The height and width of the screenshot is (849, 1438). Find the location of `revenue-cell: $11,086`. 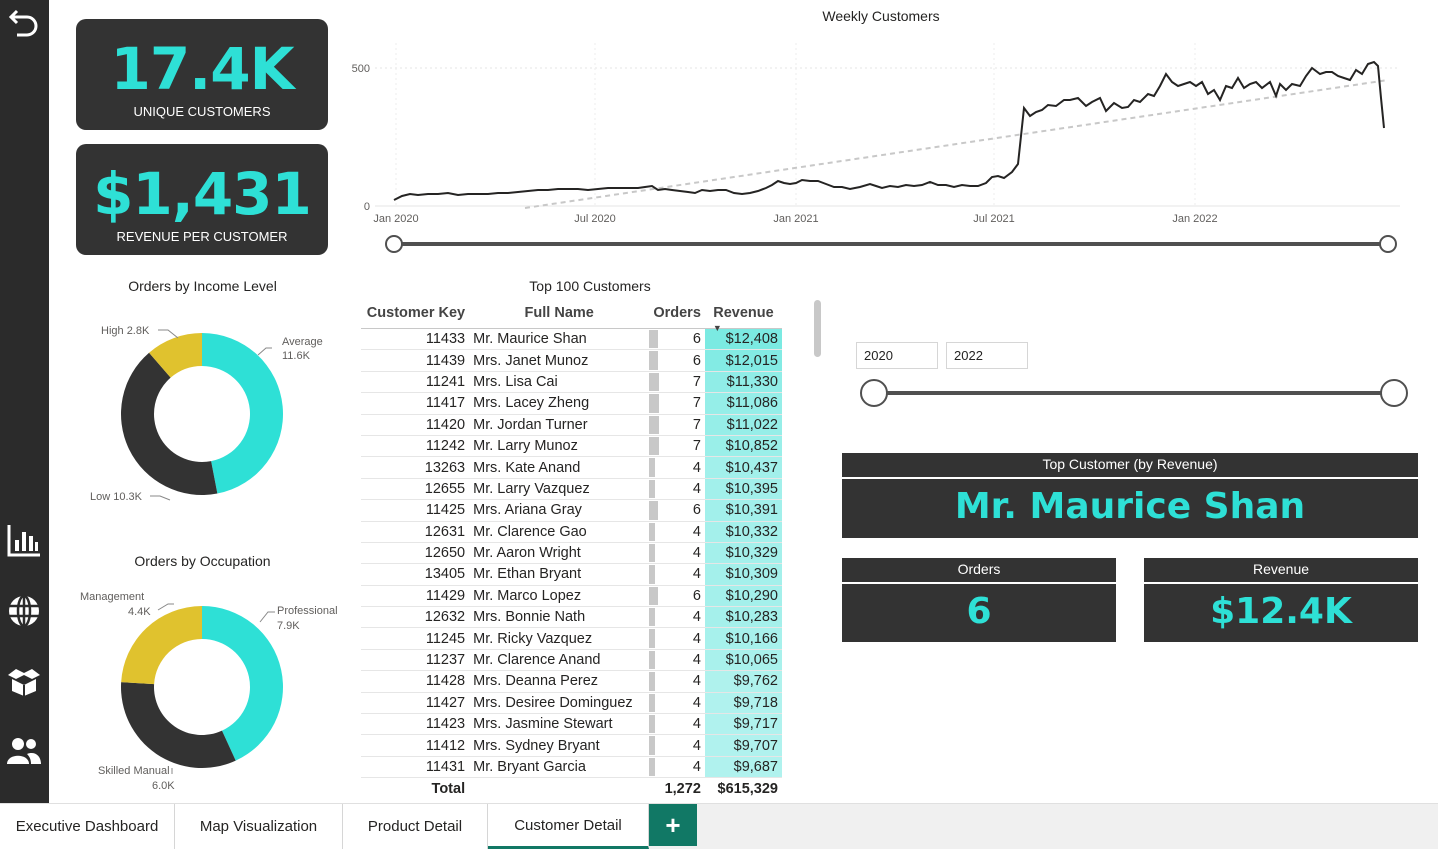

revenue-cell: $11,086 is located at coordinates (743, 403).